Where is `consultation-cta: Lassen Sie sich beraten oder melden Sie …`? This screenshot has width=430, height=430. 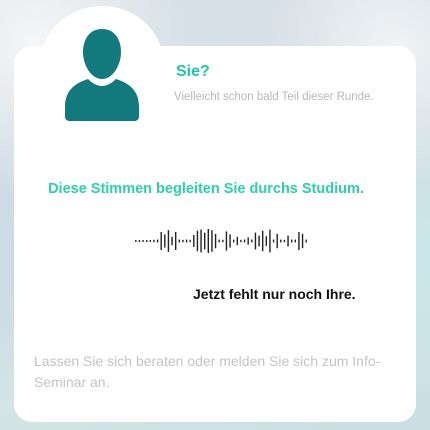
consultation-cta: Lassen Sie sich beraten oder melden Sie … is located at coordinates (219, 372).